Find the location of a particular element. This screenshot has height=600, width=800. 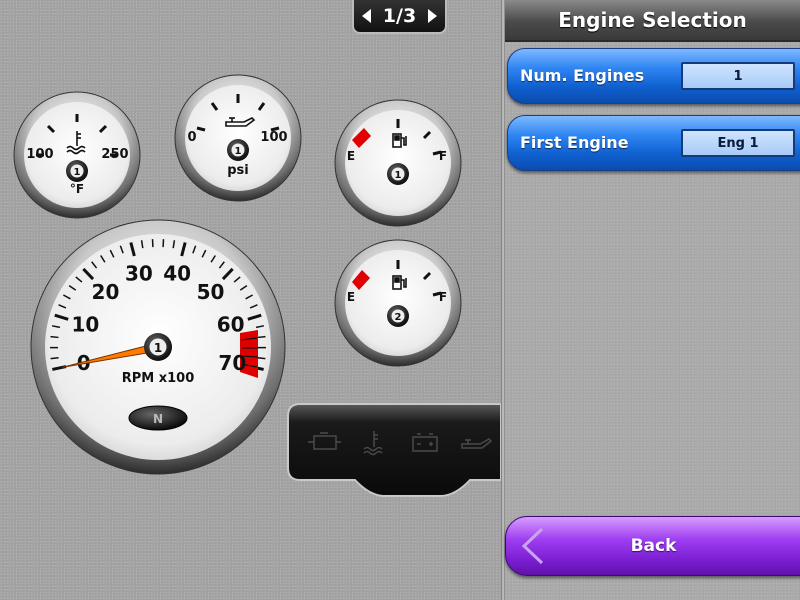

tachometer-tick-label: 70 is located at coordinates (232, 363).